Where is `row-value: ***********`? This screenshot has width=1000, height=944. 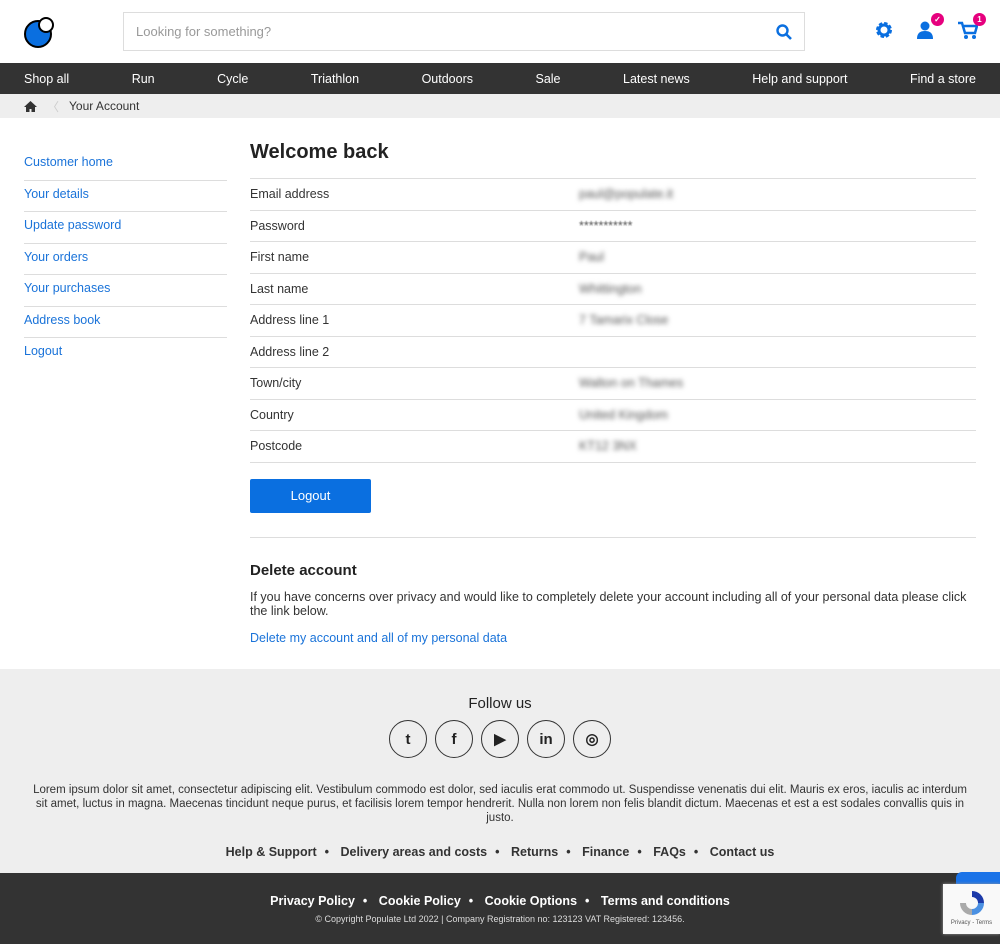 row-value: *********** is located at coordinates (606, 225).